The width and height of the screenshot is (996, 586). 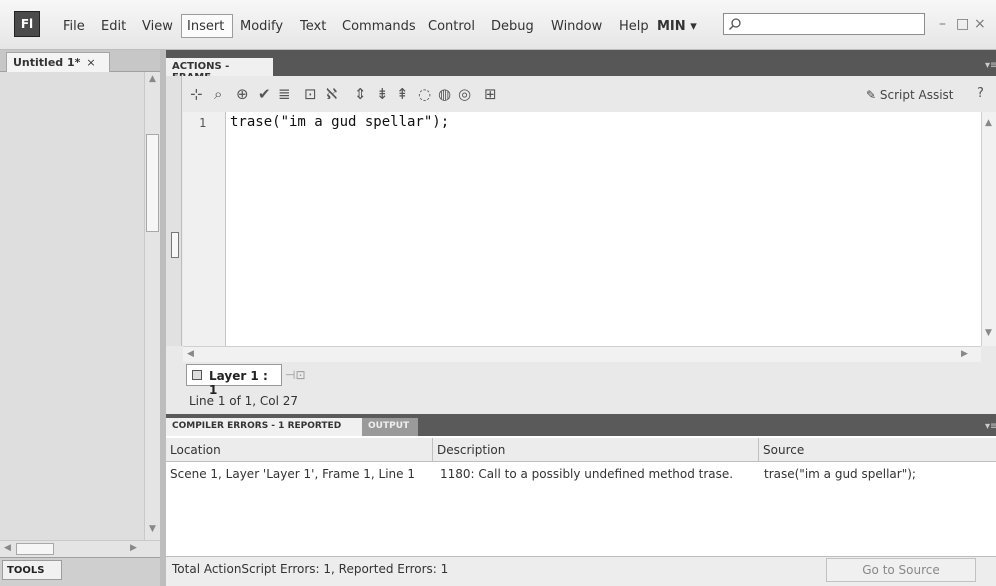 I want to click on workspace-label: MIN, so click(x=671, y=26).